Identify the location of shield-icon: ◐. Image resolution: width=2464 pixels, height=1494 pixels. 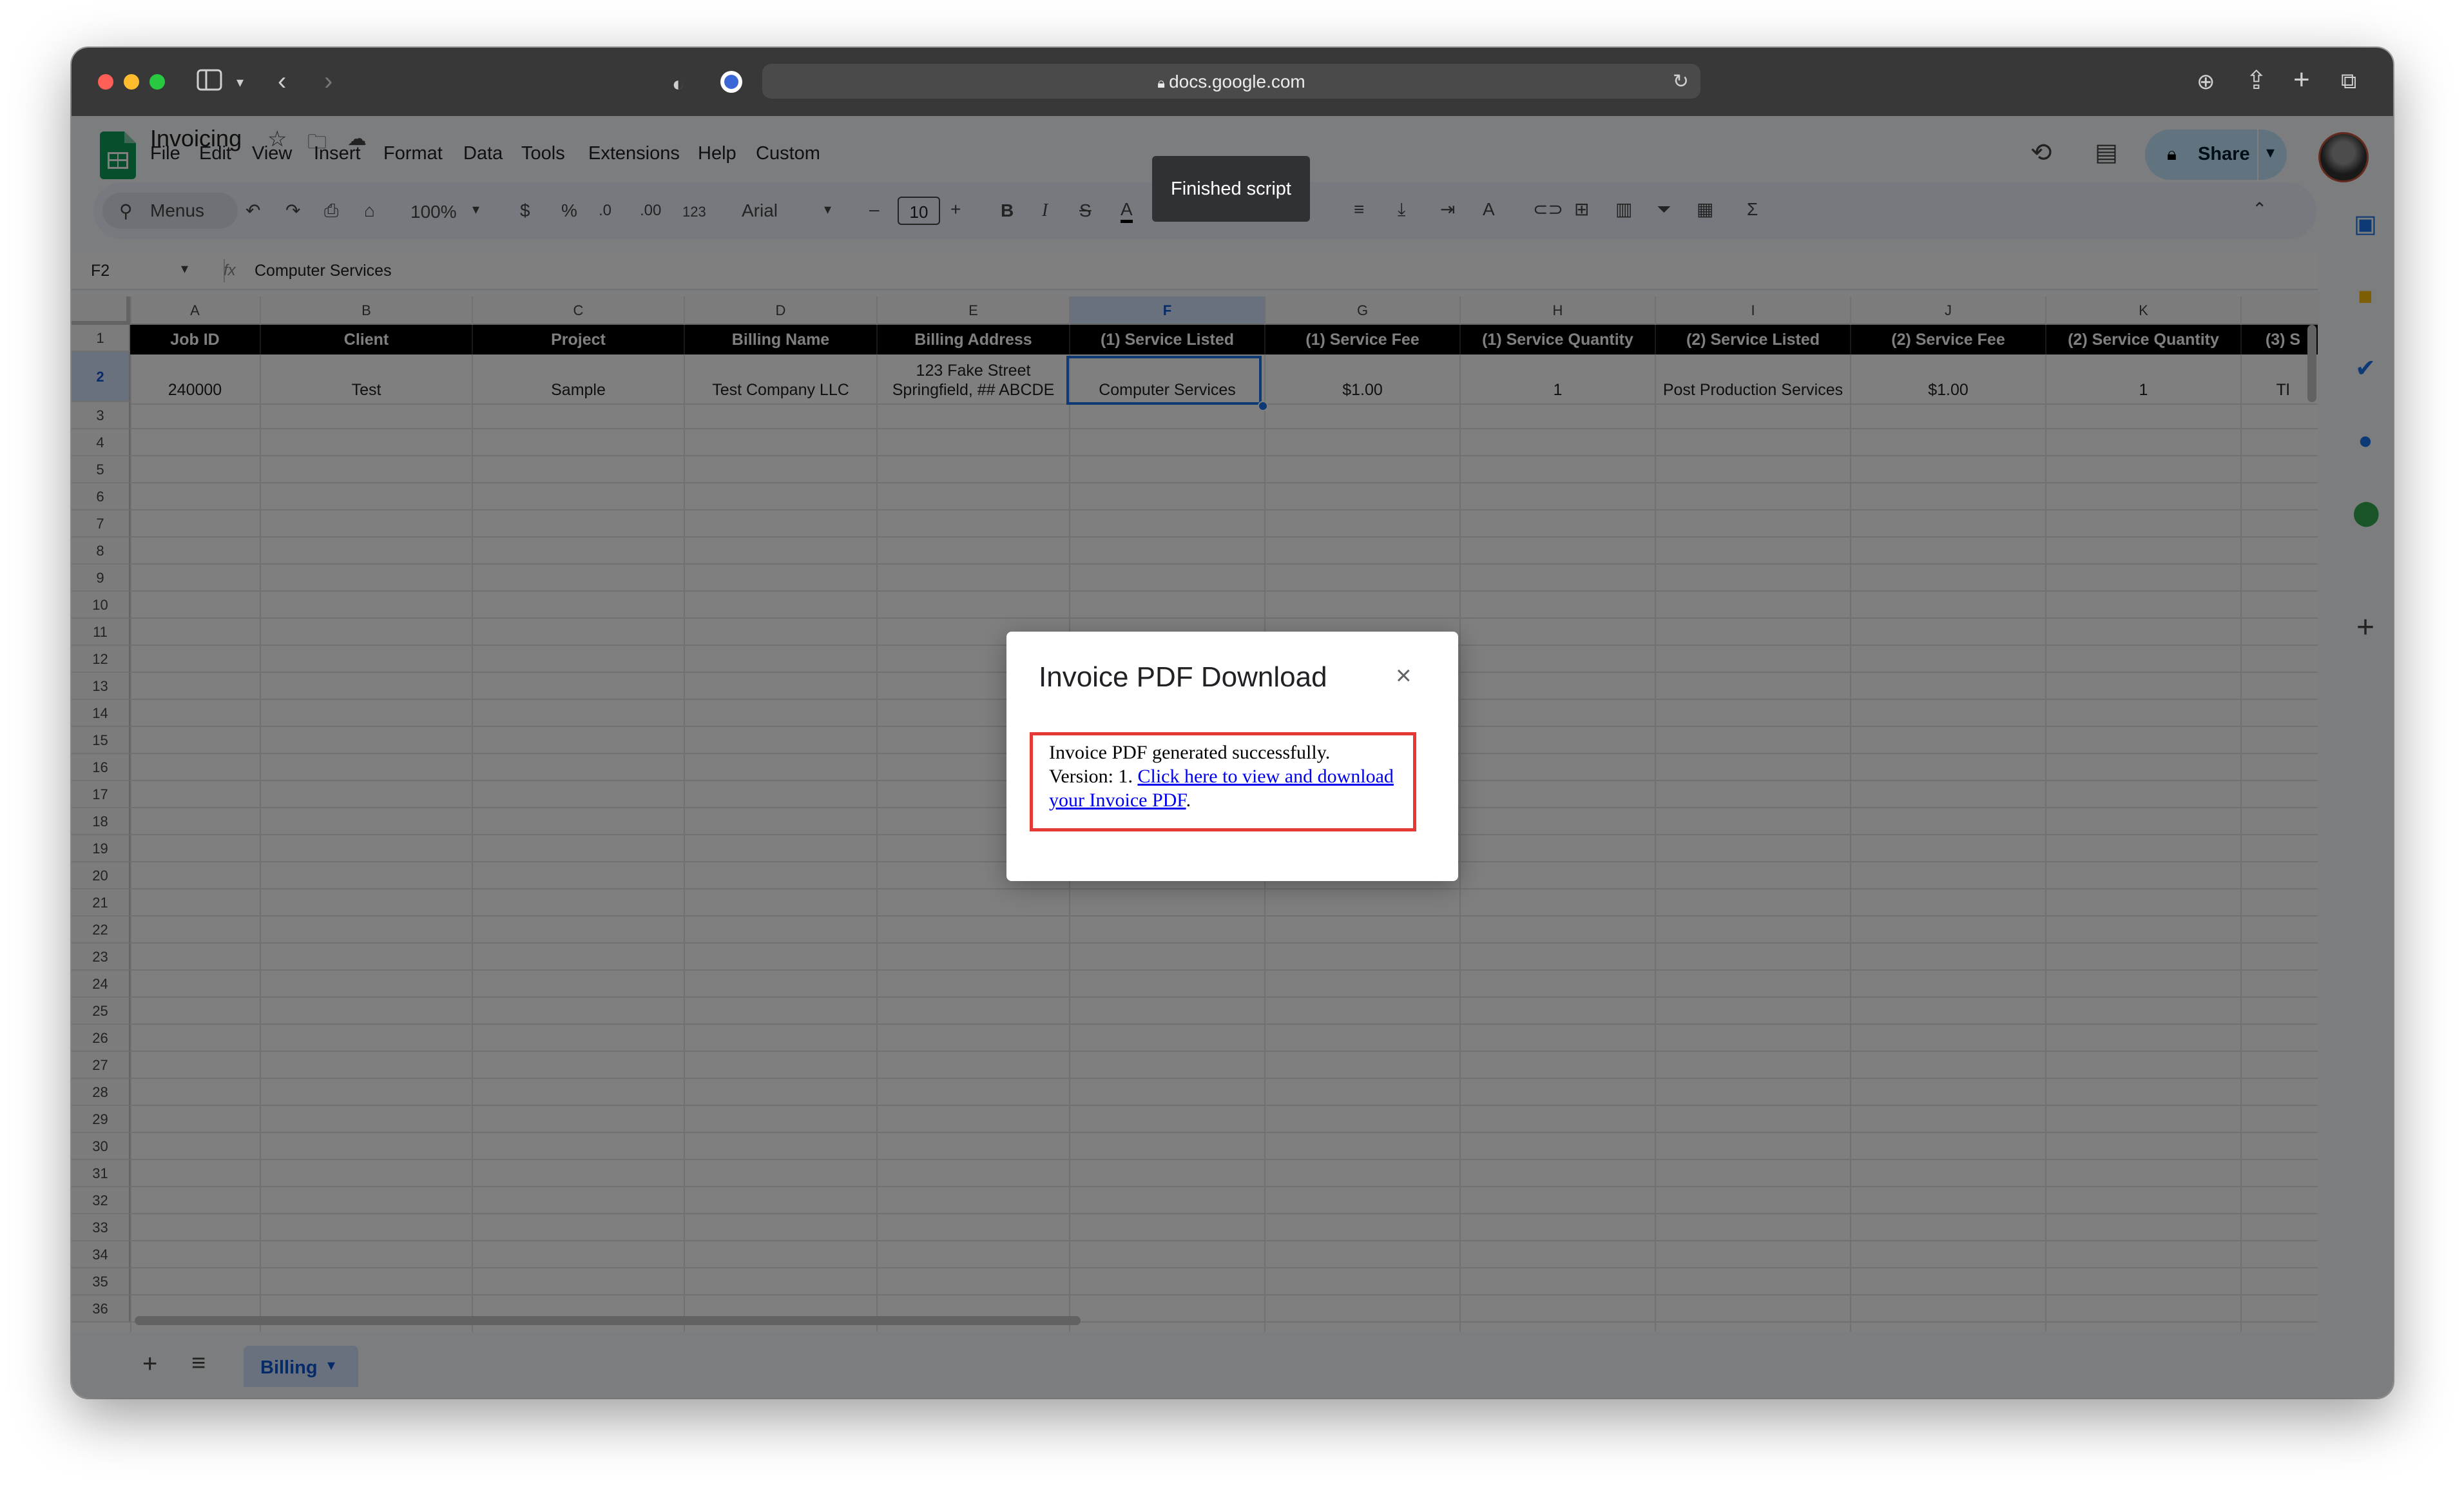
(678, 84).